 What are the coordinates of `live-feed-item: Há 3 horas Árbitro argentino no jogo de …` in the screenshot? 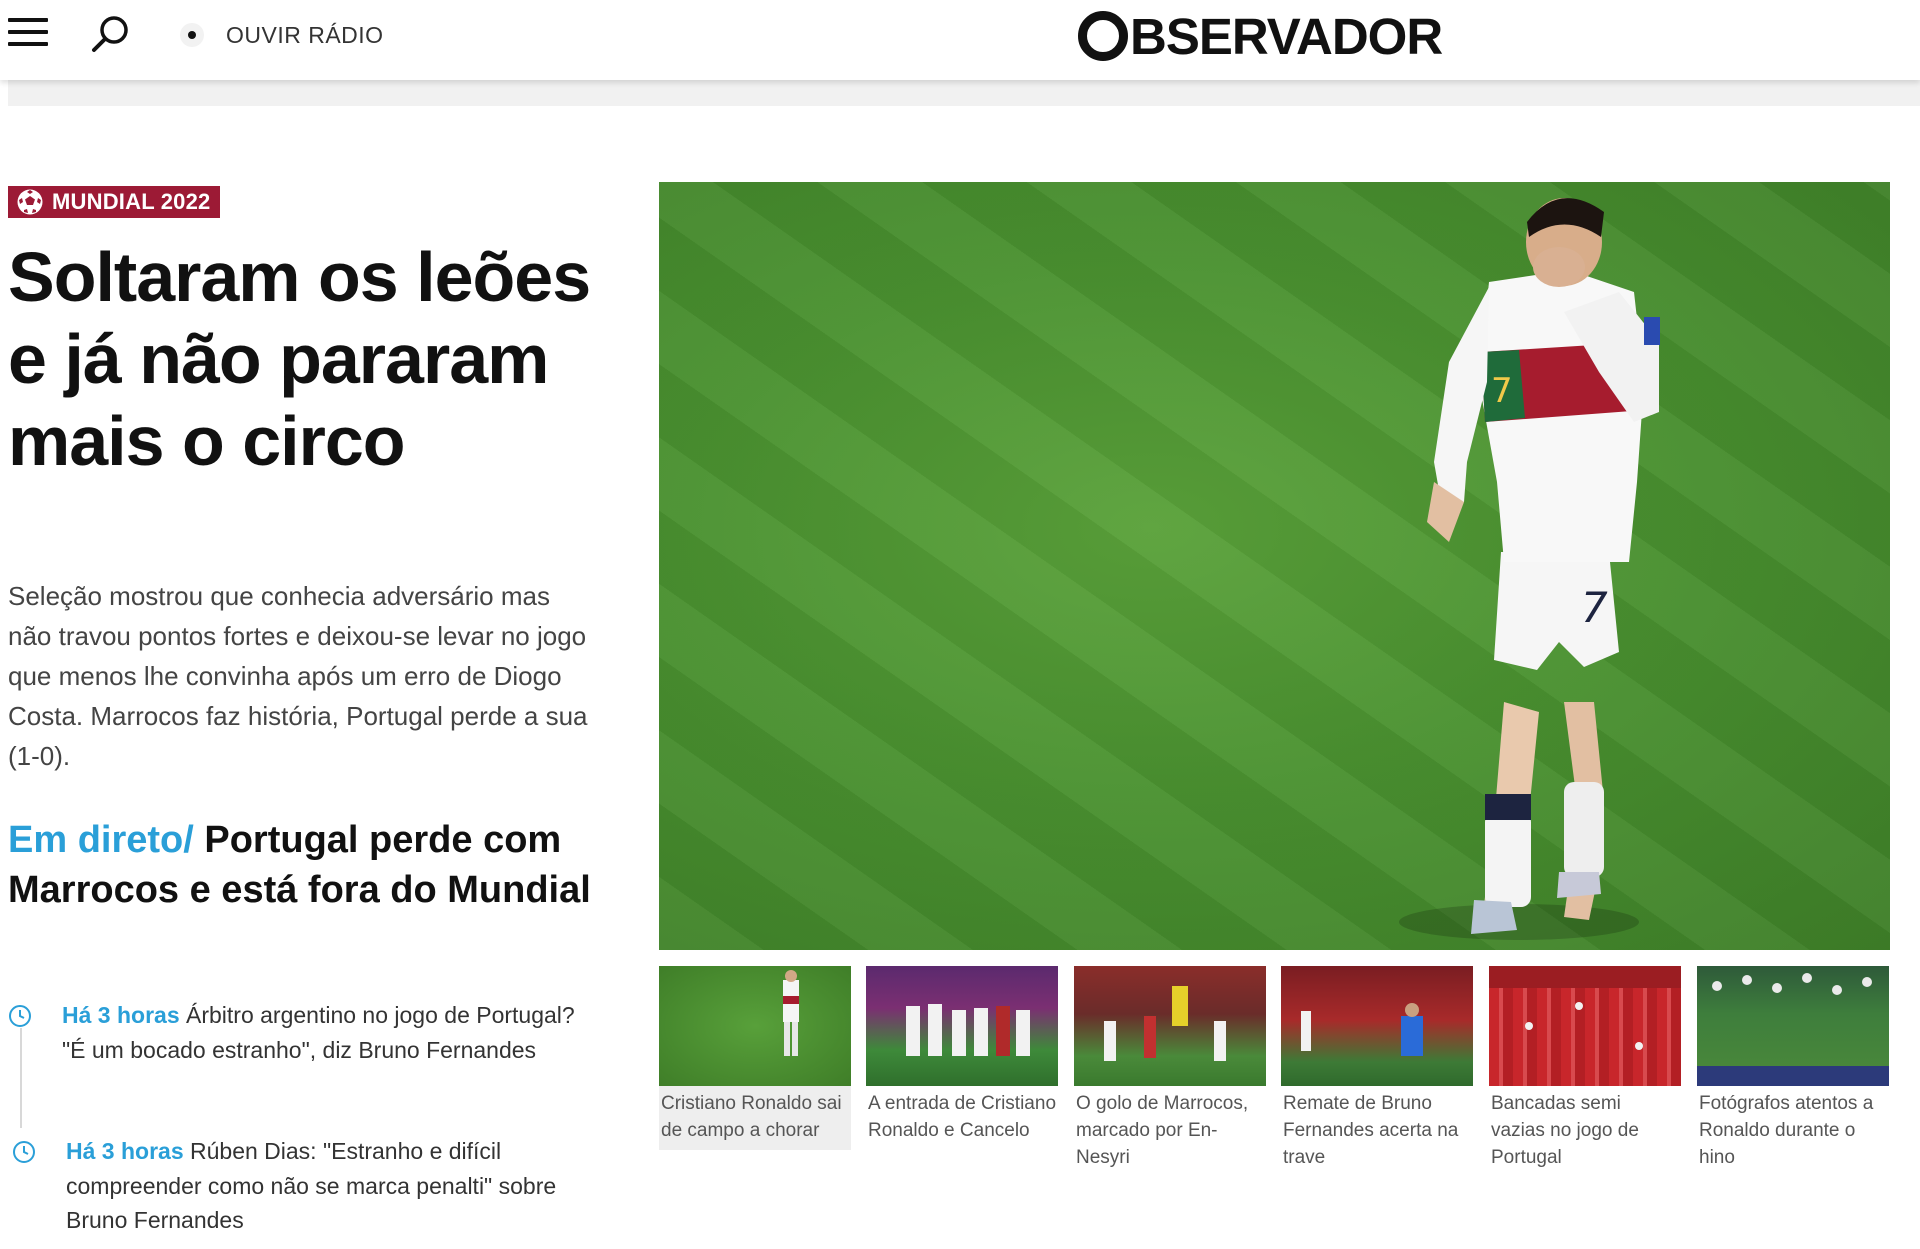 It's located at (298, 1053).